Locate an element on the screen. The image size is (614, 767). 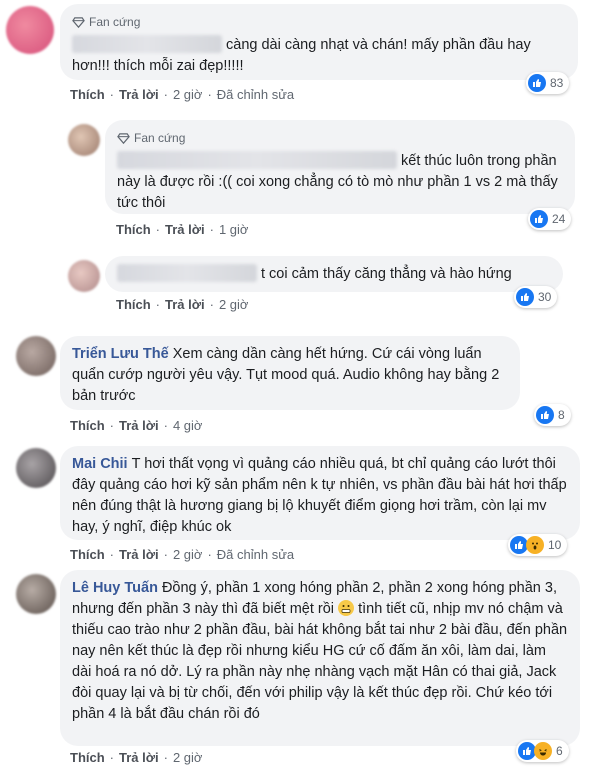
haha-icon is located at coordinates (543, 751).